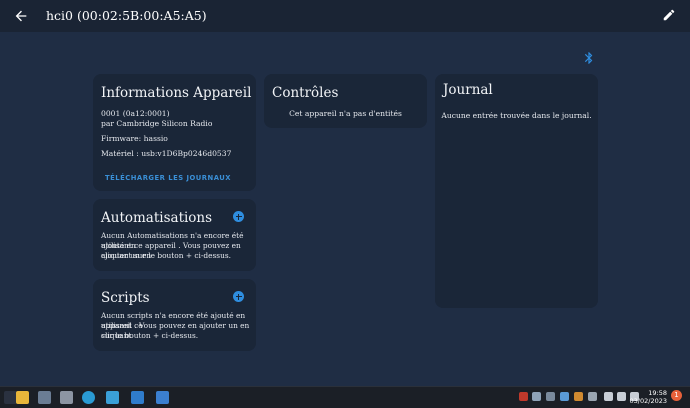  What do you see at coordinates (168, 178) in the screenshot?
I see `download-logs-button: TÉLÉCHARGER LES JOURNAUX` at bounding box center [168, 178].